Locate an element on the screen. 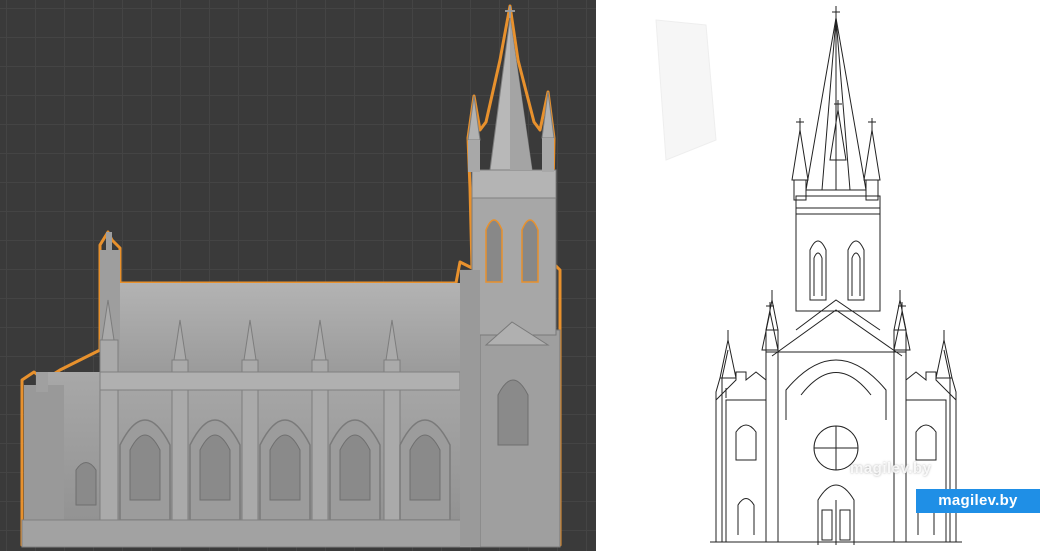  site-badge: magilev.by is located at coordinates (978, 501).